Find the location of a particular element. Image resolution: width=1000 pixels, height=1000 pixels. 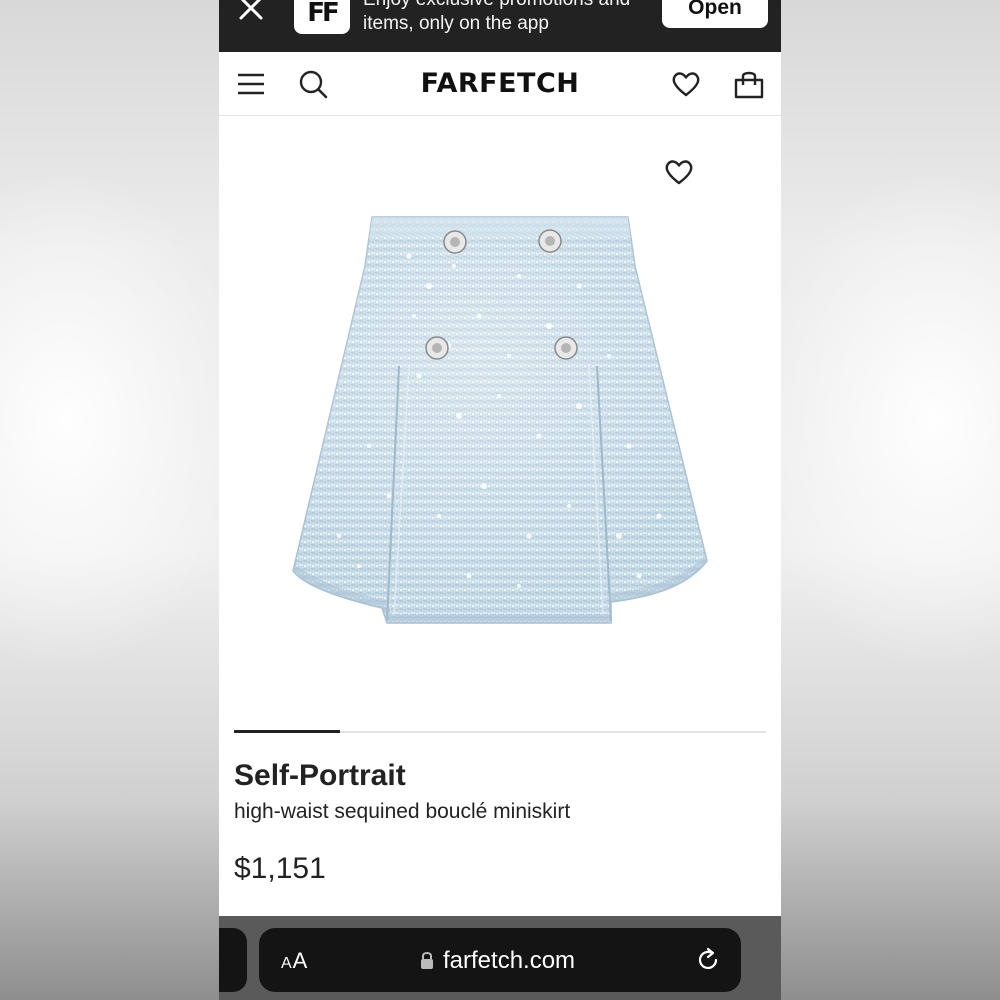

text-size-small: A is located at coordinates (287, 963).